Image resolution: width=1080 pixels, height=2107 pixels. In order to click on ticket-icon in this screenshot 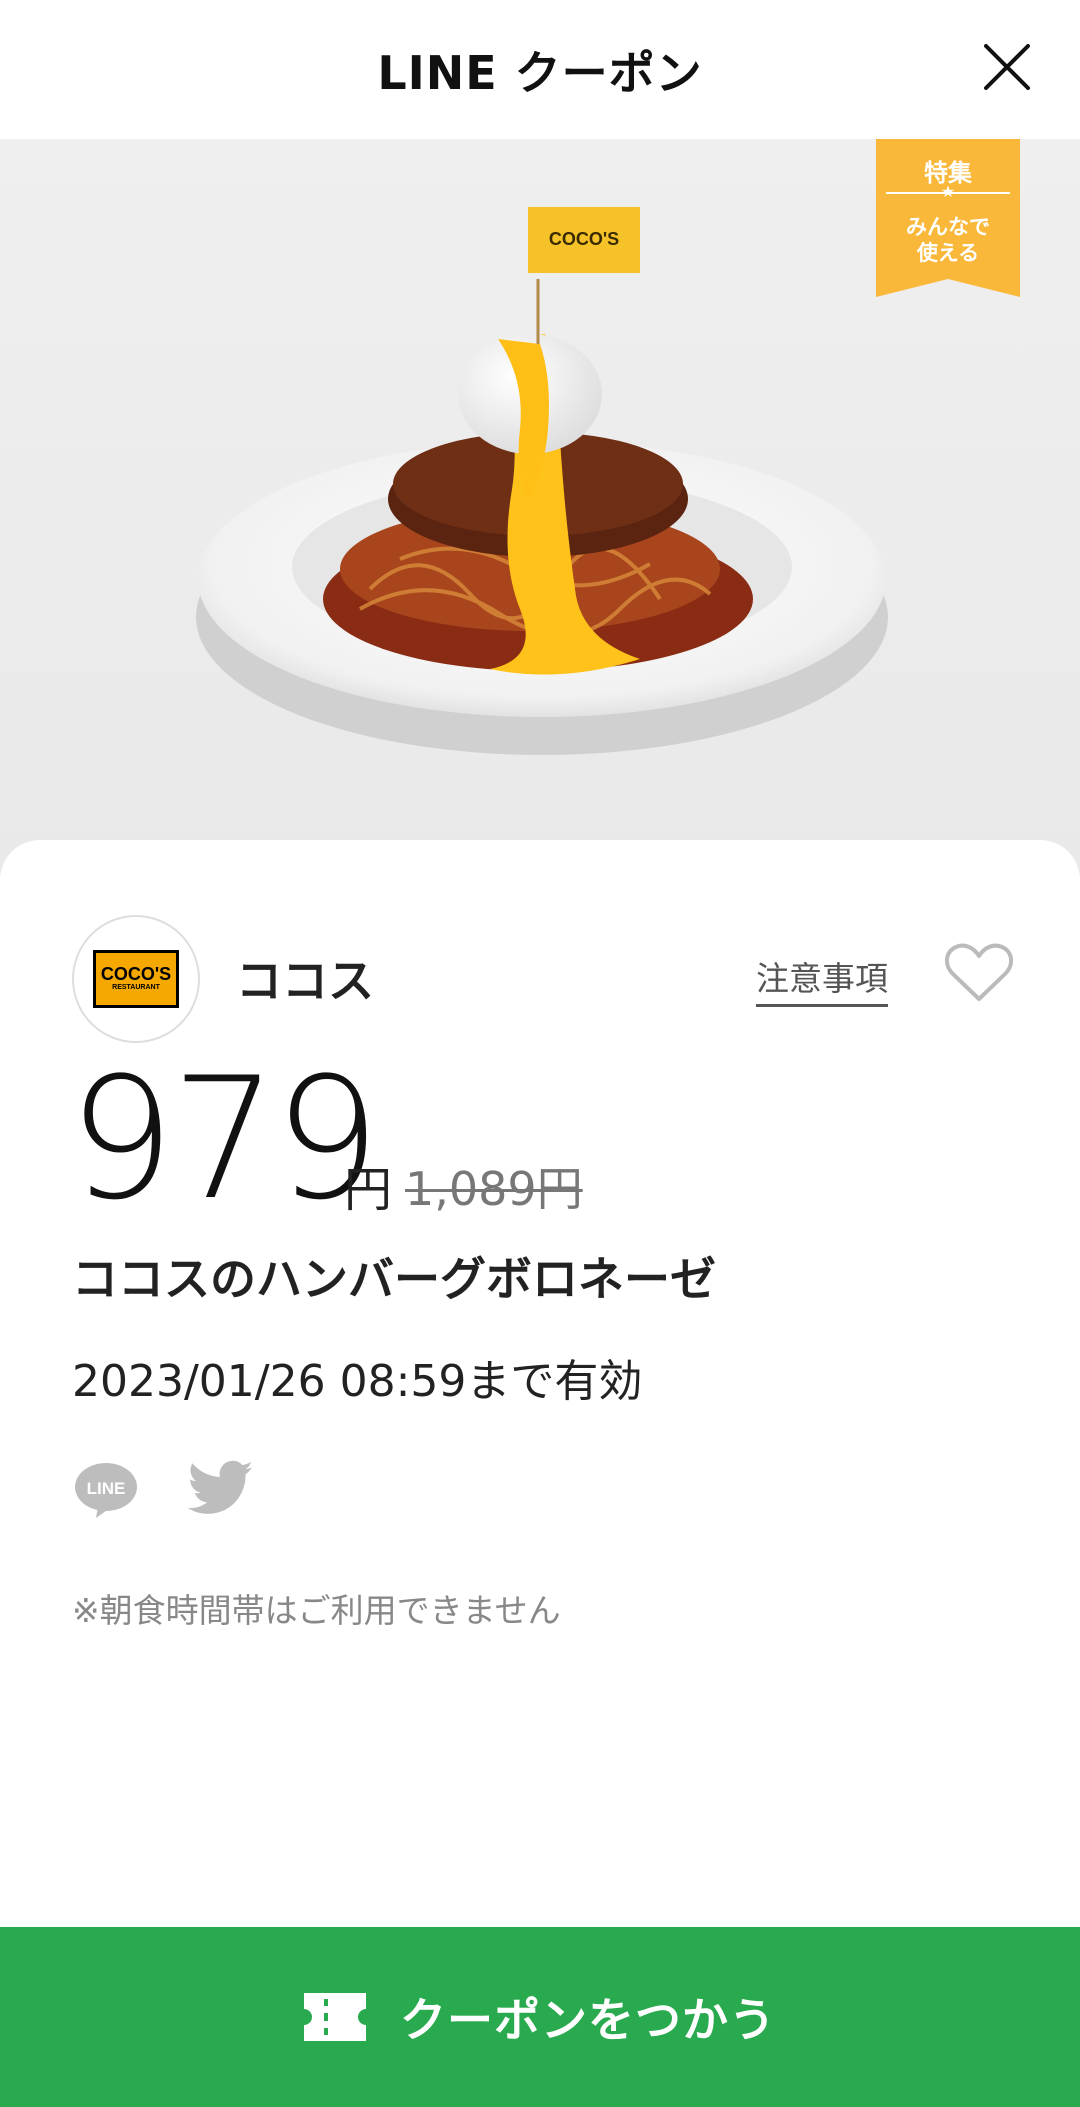, I will do `click(335, 2017)`.